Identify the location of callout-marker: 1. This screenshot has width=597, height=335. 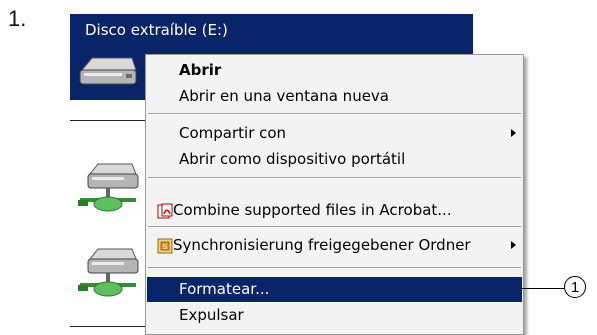
(575, 287).